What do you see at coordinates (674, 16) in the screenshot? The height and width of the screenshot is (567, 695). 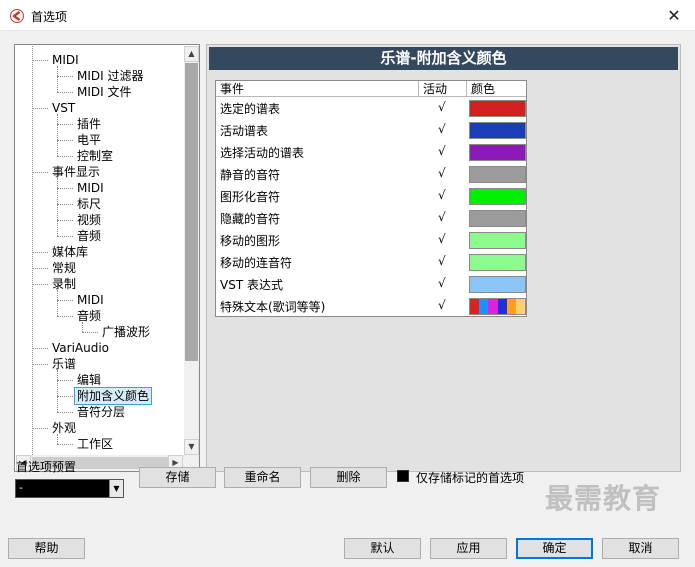 I see `close-icon: ✕` at bounding box center [674, 16].